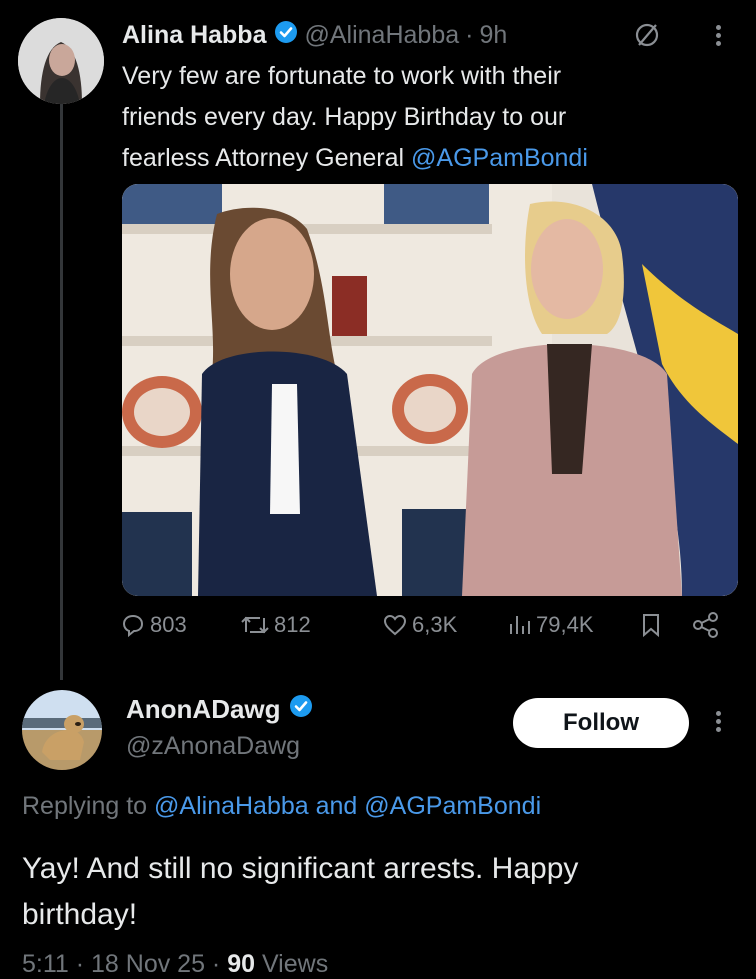  What do you see at coordinates (61, 392) in the screenshot?
I see `thread-connector-line` at bounding box center [61, 392].